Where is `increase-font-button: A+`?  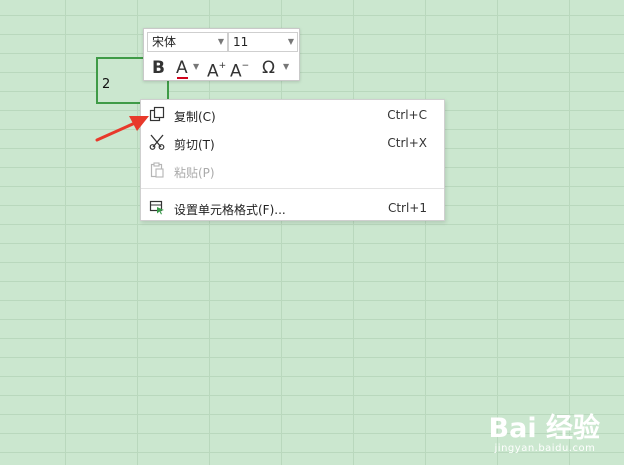 increase-font-button: A+ is located at coordinates (217, 69).